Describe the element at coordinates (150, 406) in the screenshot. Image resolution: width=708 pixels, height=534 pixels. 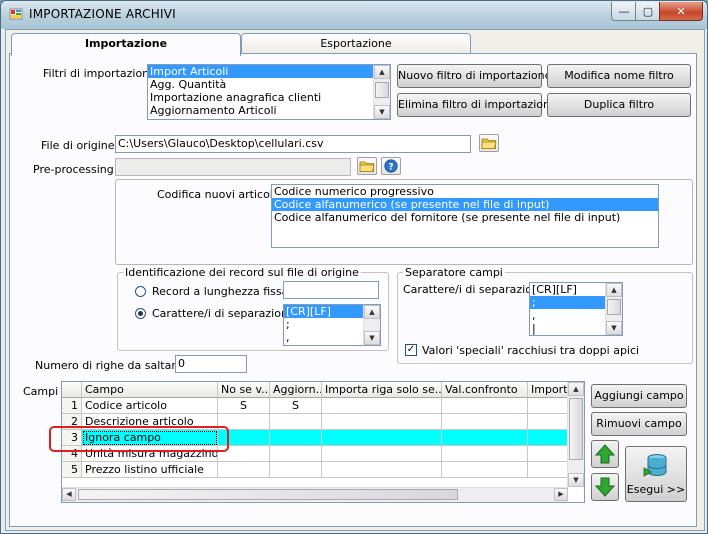
I see `table-row-campo: Codice articolo` at that location.